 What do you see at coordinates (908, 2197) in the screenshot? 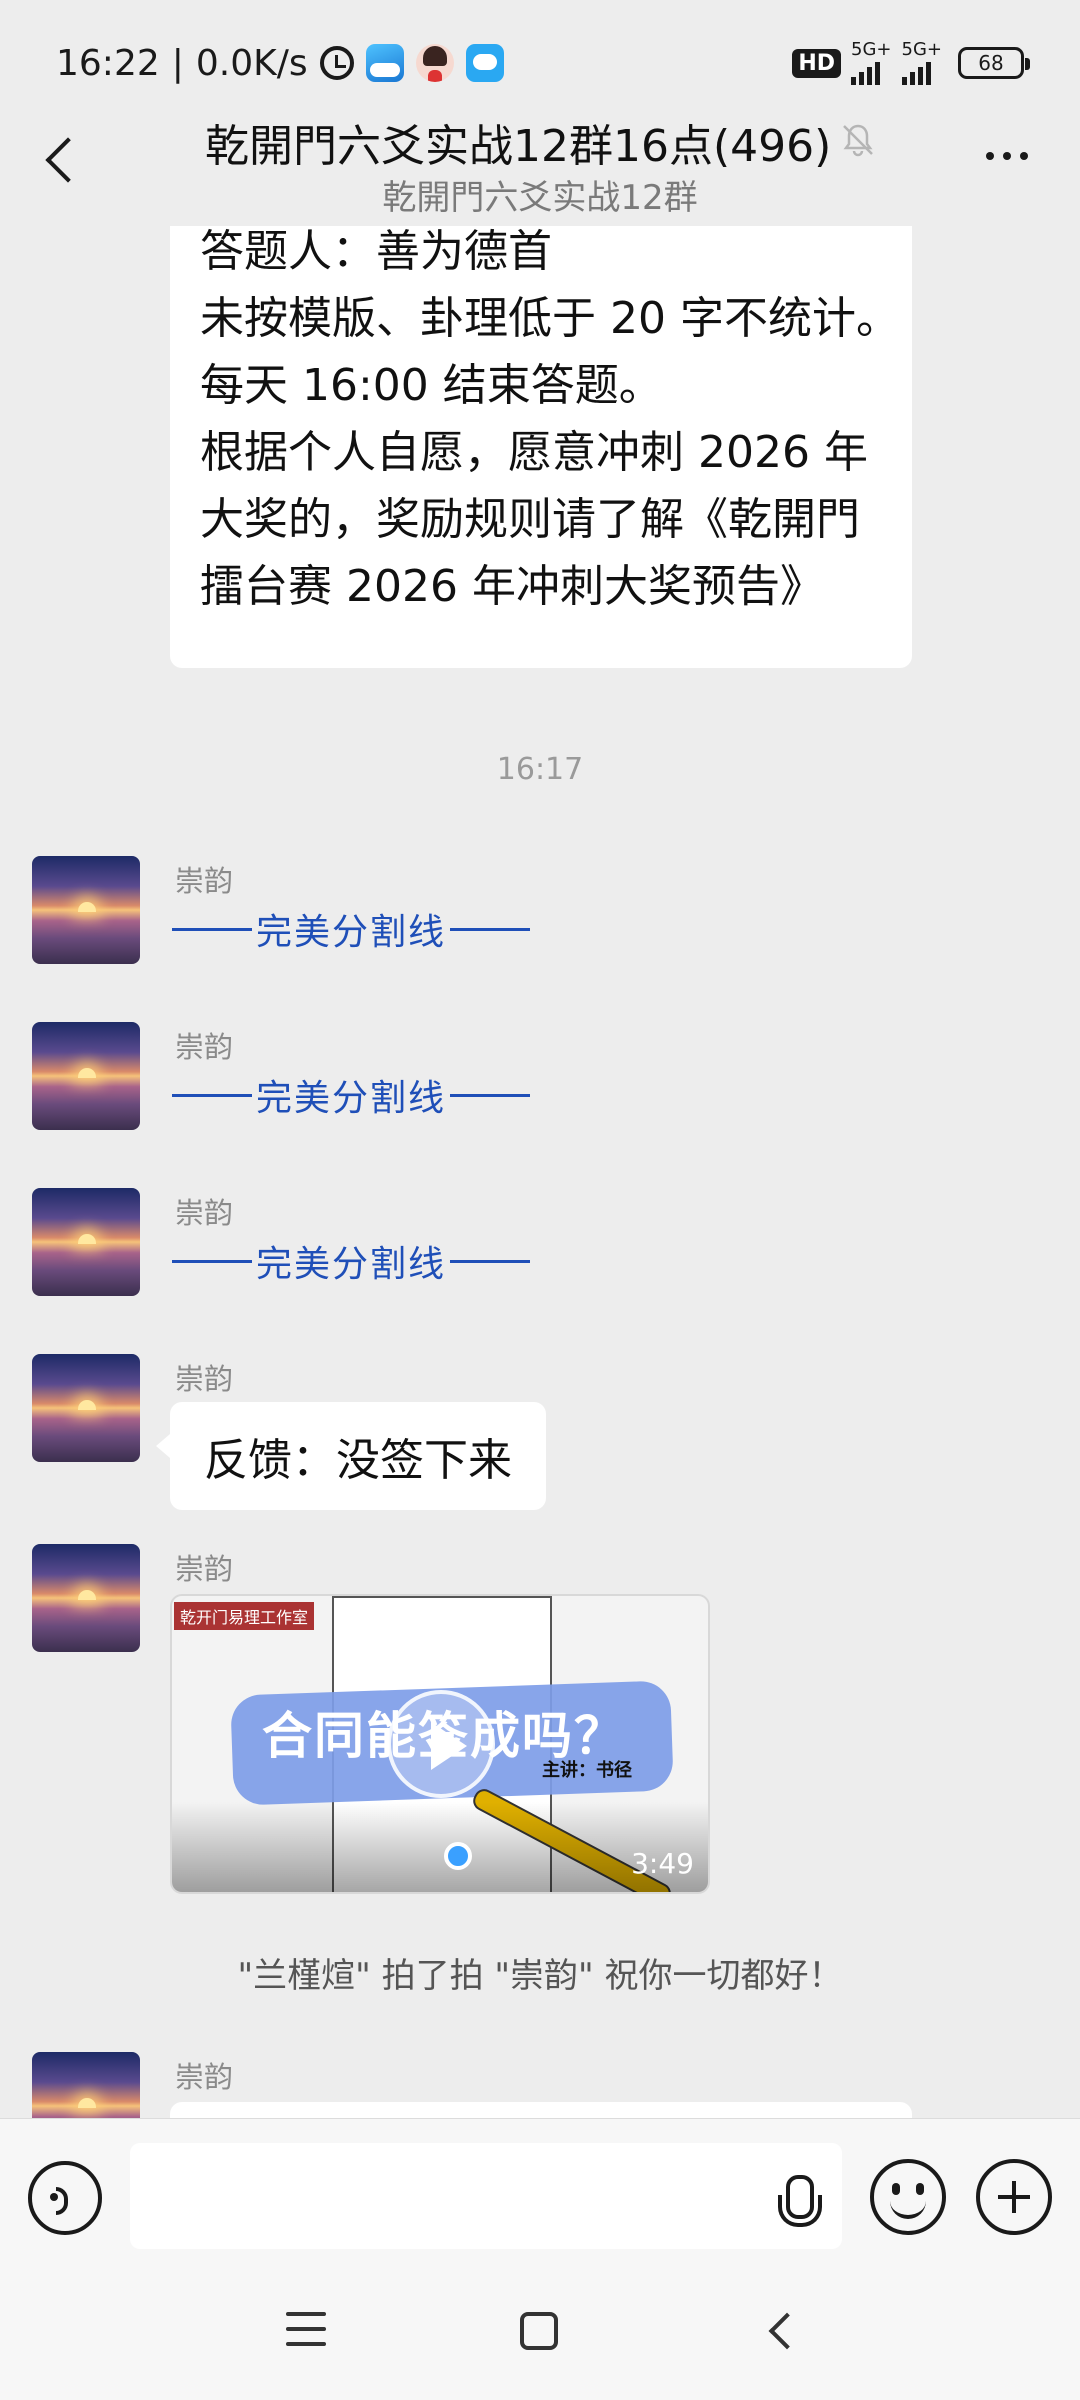
I see `emoji-button` at bounding box center [908, 2197].